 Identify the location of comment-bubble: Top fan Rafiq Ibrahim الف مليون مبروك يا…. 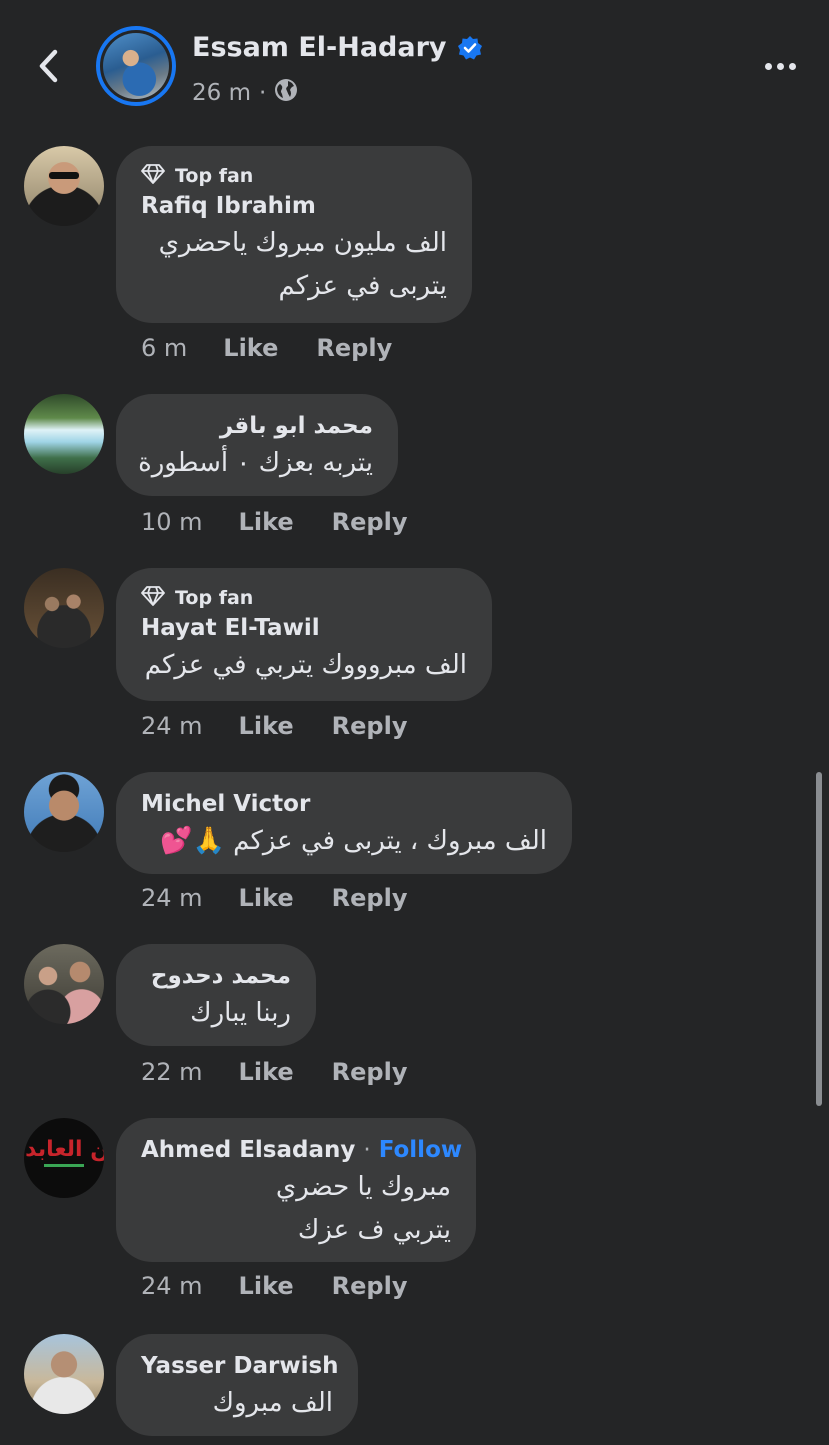
(294, 234).